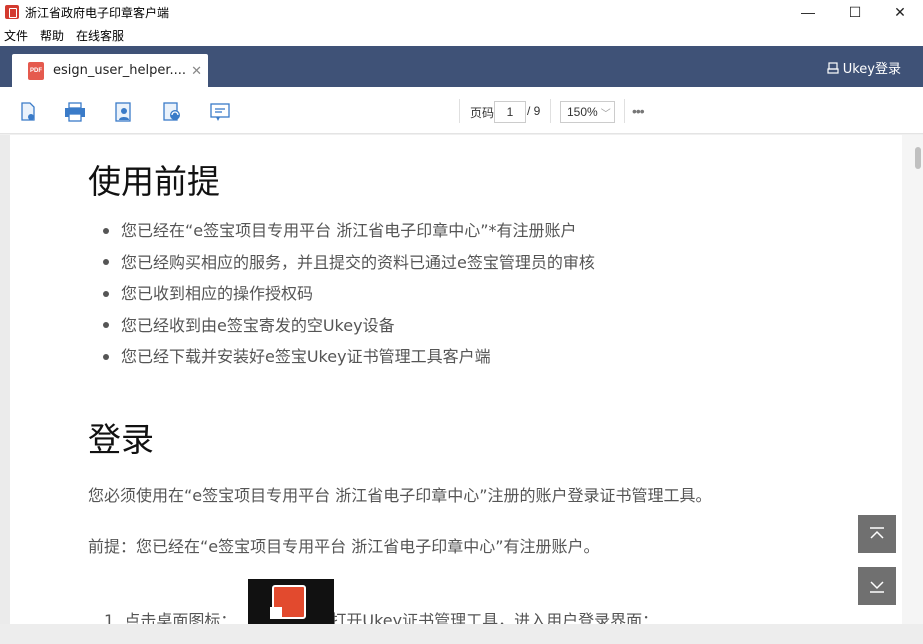 The width and height of the screenshot is (923, 644). Describe the element at coordinates (276, 613) in the screenshot. I see `shortcut-arrow-icon` at that location.